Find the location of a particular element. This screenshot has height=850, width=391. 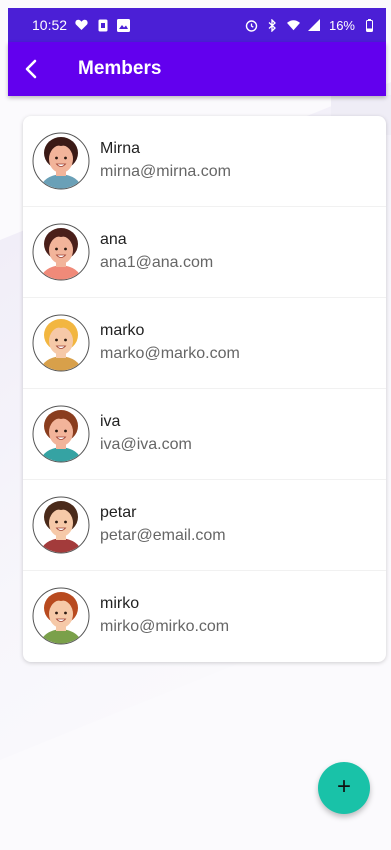

member-name: mirko is located at coordinates (120, 603).